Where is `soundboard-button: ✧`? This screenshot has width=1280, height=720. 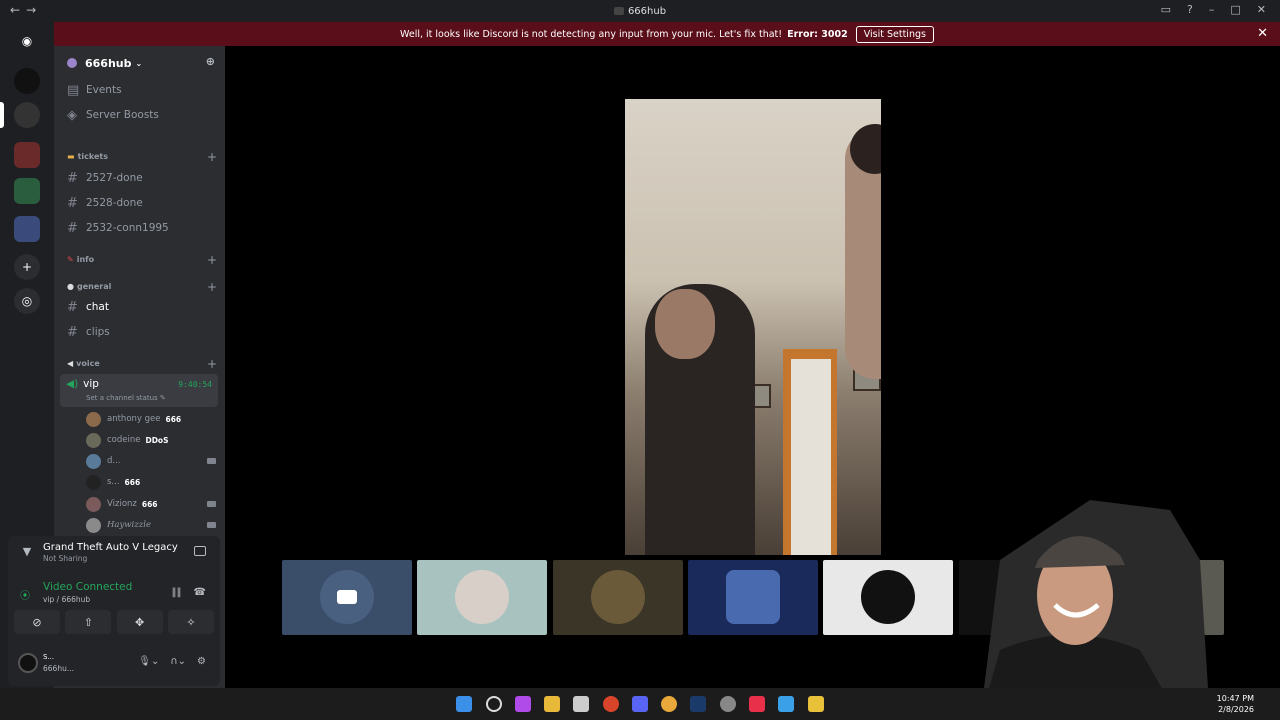 soundboard-button: ✧ is located at coordinates (190, 622).